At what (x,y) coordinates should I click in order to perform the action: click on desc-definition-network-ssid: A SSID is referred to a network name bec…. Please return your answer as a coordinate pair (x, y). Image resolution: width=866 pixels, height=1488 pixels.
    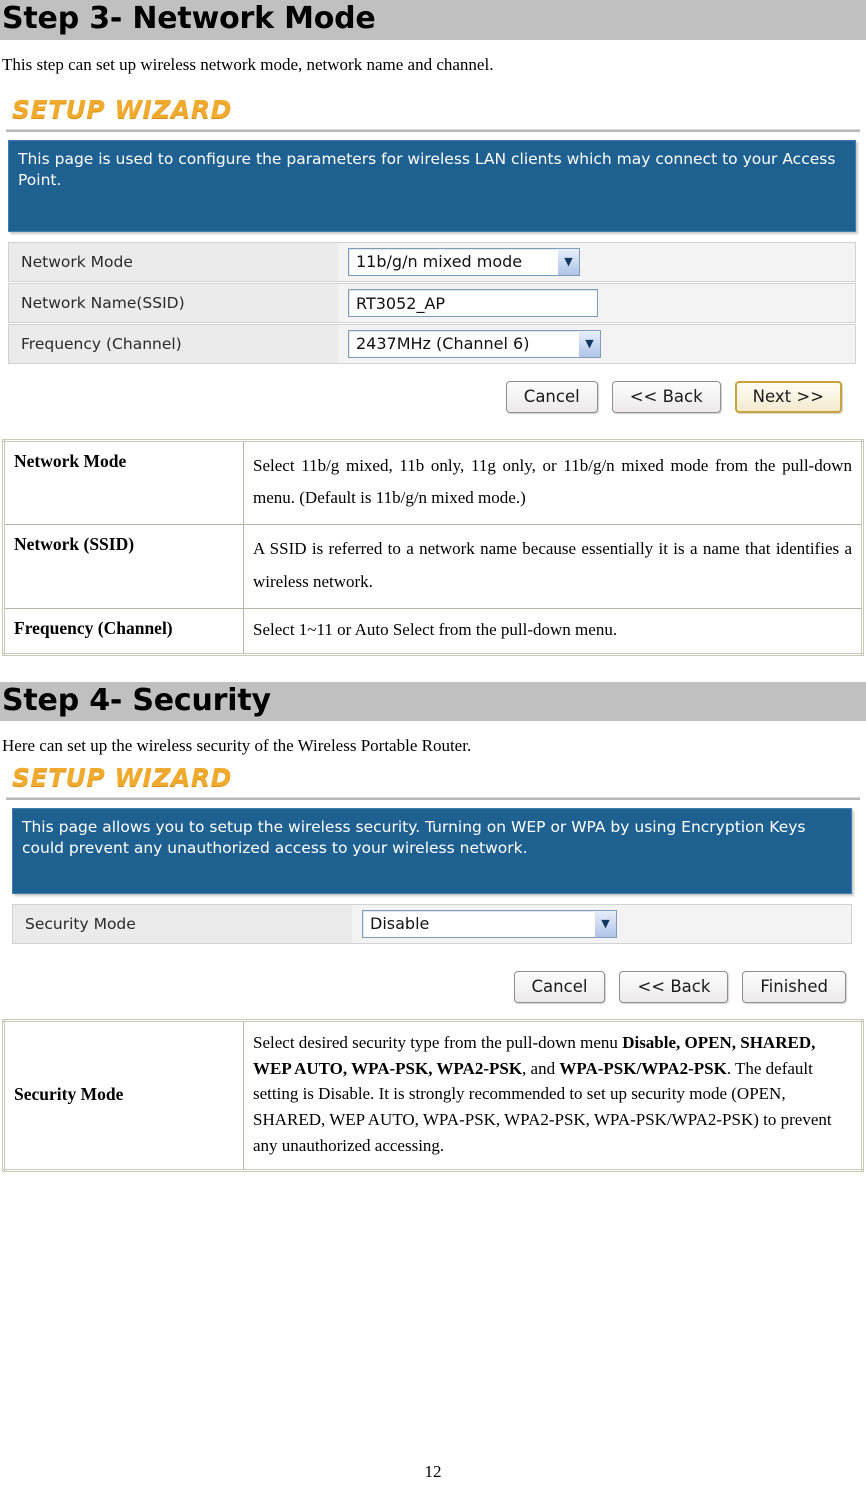
    Looking at the image, I should click on (553, 567).